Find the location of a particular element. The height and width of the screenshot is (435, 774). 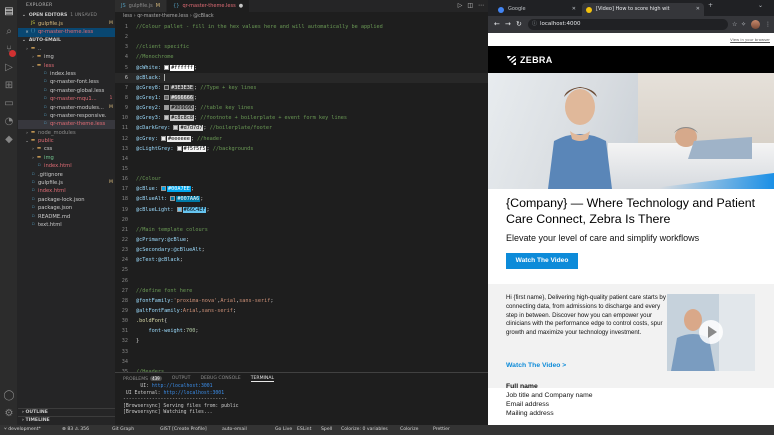

code-line: 3 //client specific is located at coordinates (301, 47).